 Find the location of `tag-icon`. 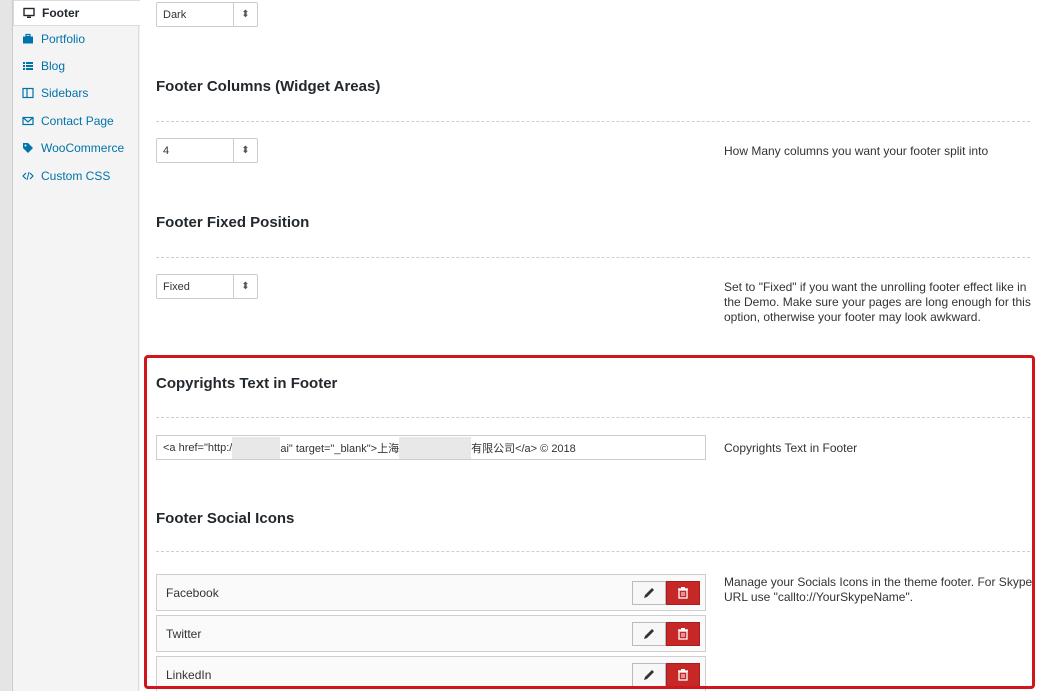

tag-icon is located at coordinates (28, 148).